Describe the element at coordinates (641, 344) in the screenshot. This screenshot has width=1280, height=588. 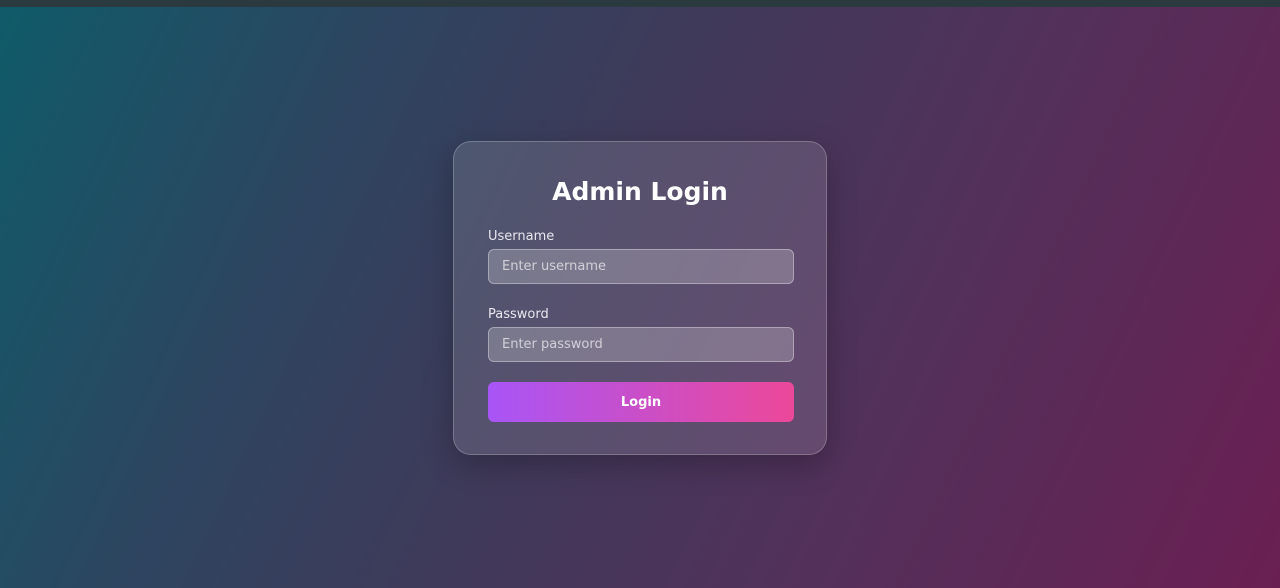
I see `password-input` at that location.